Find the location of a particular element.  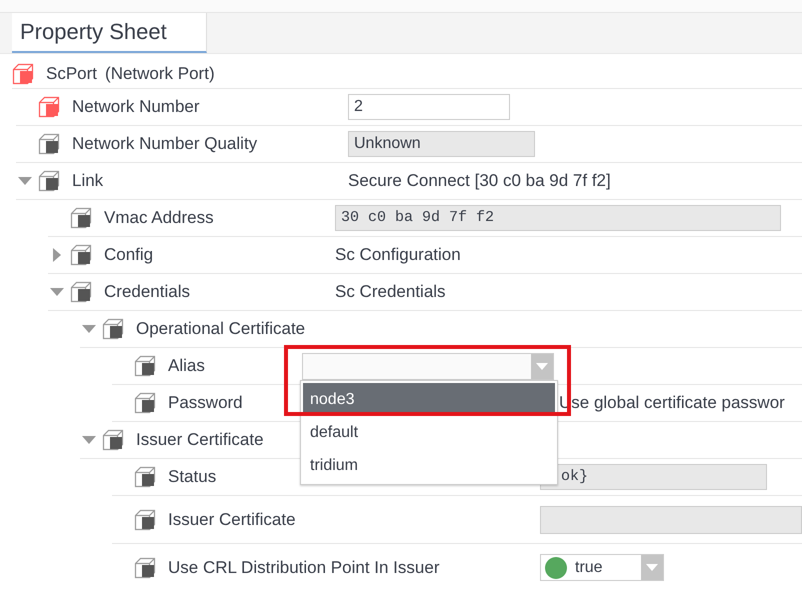

boolean-dropdown: true is located at coordinates (602, 567).